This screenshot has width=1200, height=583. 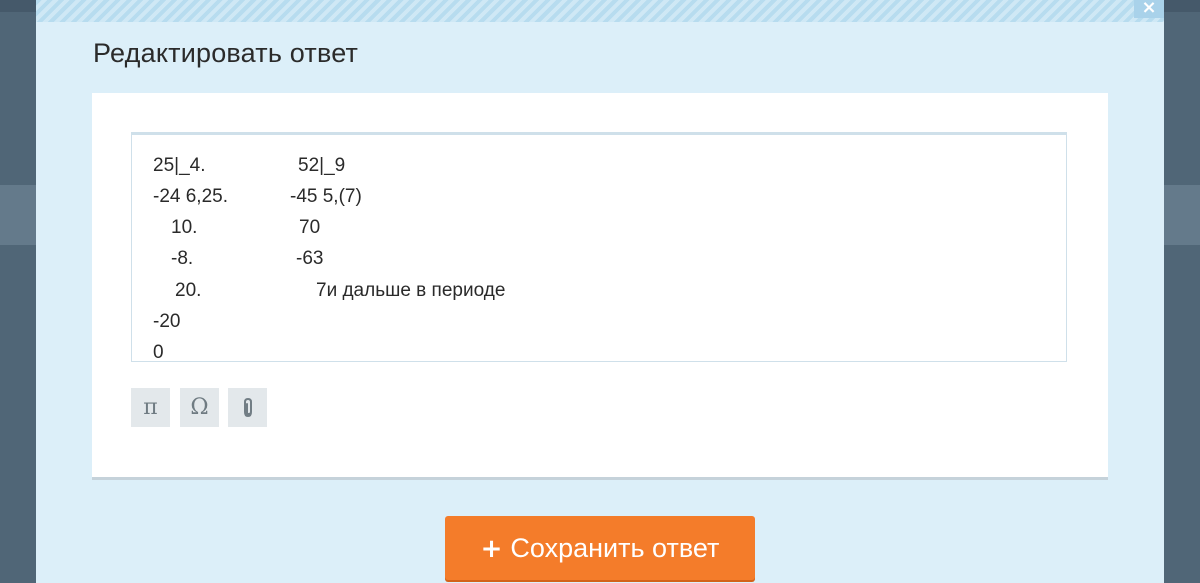 I want to click on backdrop-header-left, so click(x=18, y=6).